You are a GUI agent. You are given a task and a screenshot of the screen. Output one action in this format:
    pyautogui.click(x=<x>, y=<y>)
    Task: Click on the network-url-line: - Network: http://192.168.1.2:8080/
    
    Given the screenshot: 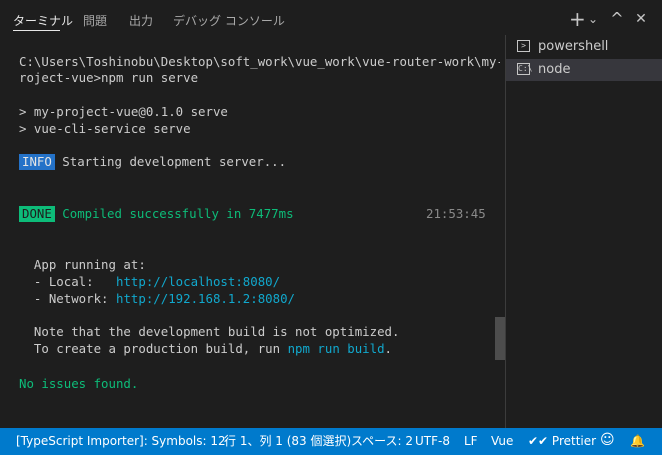 What is the action you would take?
    pyautogui.click(x=157, y=299)
    